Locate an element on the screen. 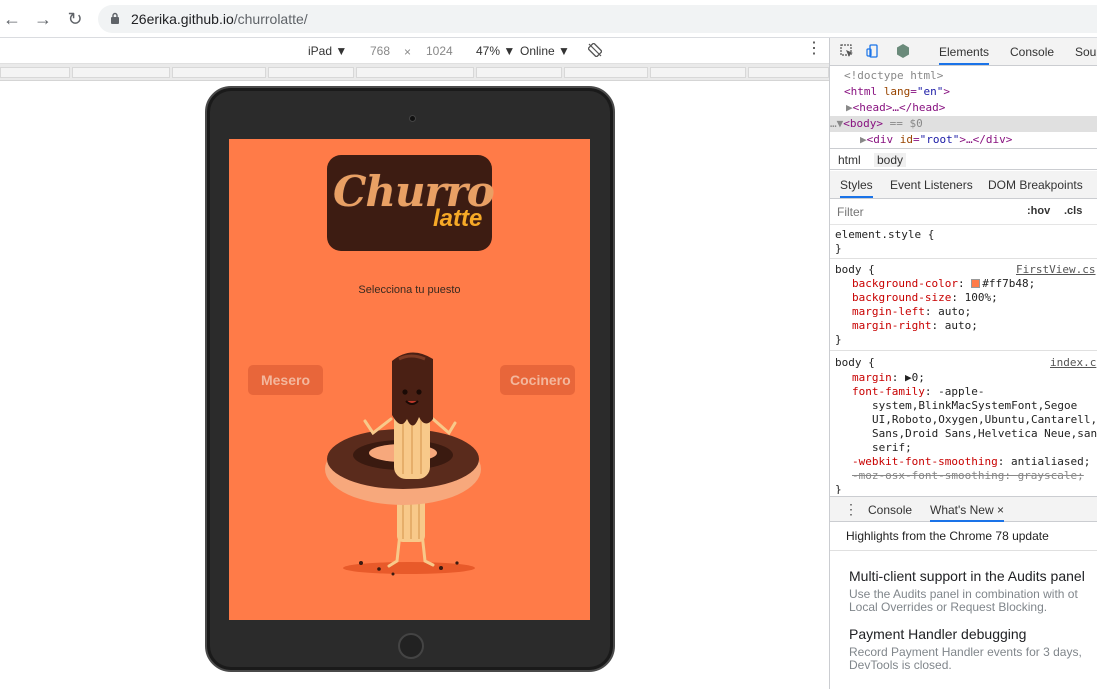 The height and width of the screenshot is (689, 1097). prop-value: 0; is located at coordinates (918, 377).